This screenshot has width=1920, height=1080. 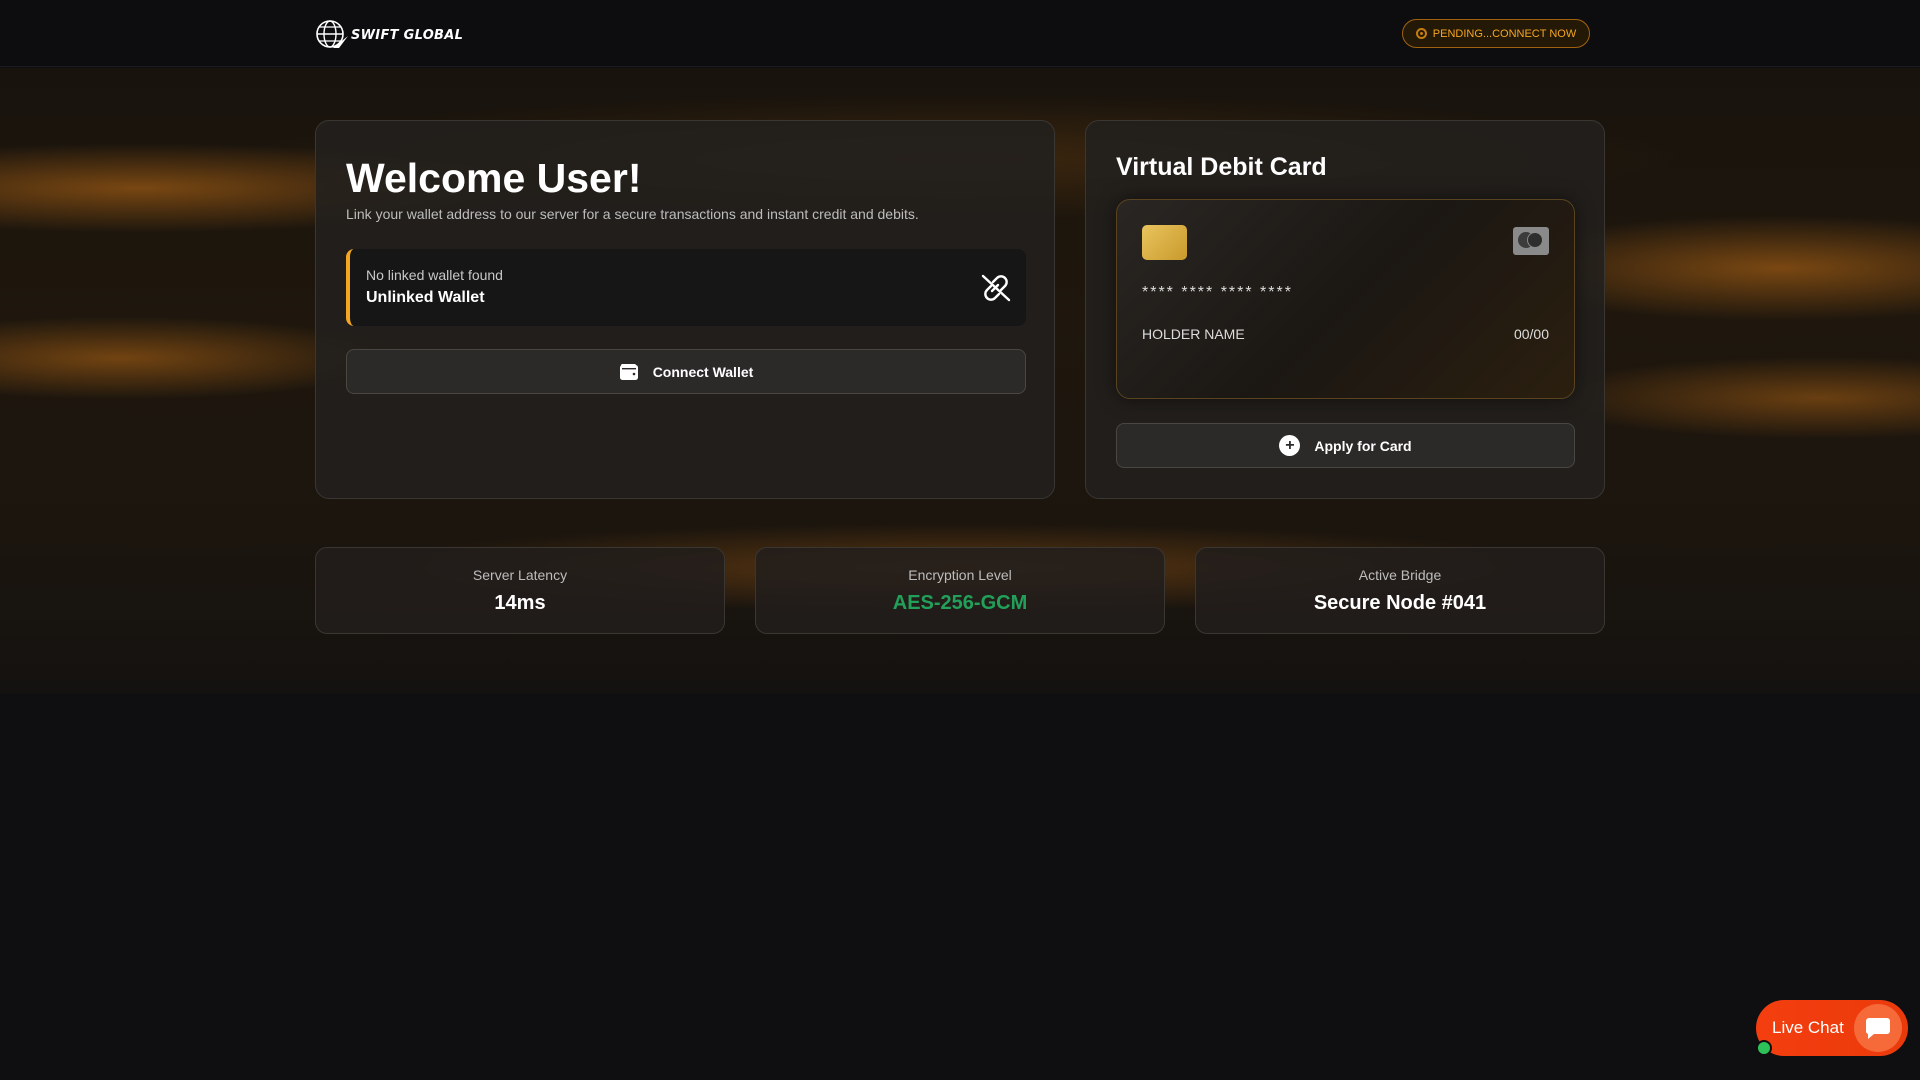 I want to click on wallet-status-title: Unlinked Wallet, so click(x=425, y=297).